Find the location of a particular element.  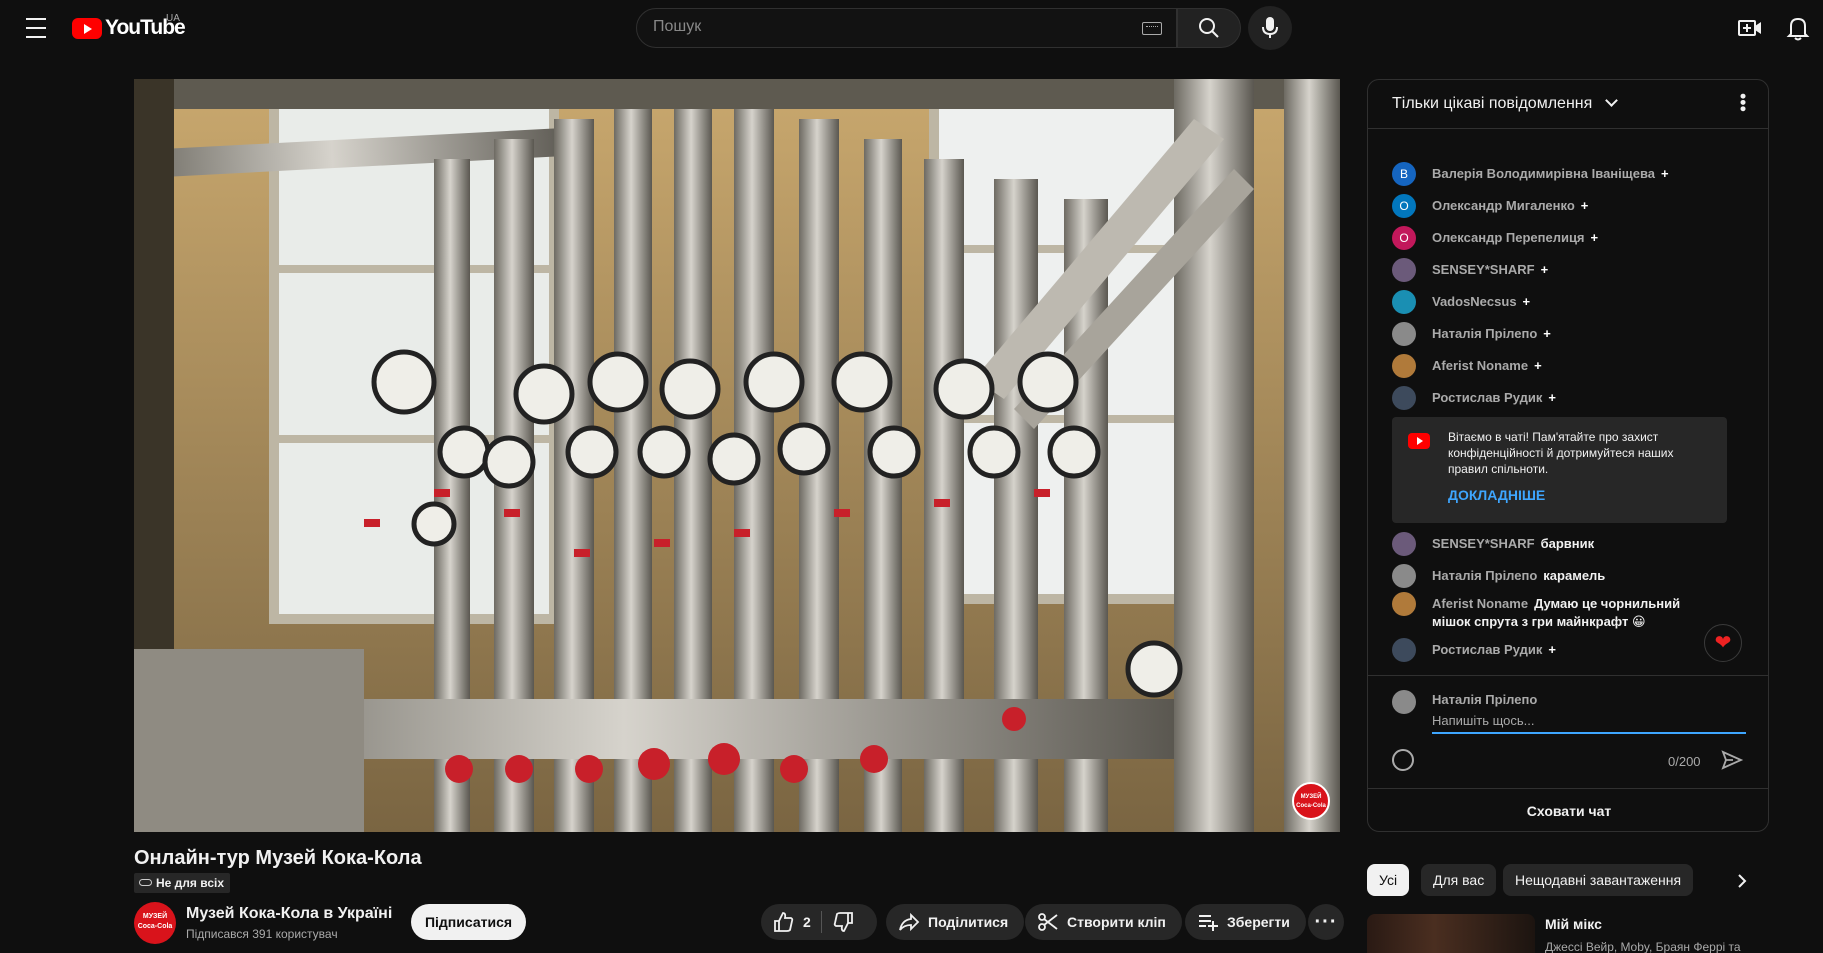

like-divider is located at coordinates (821, 922).